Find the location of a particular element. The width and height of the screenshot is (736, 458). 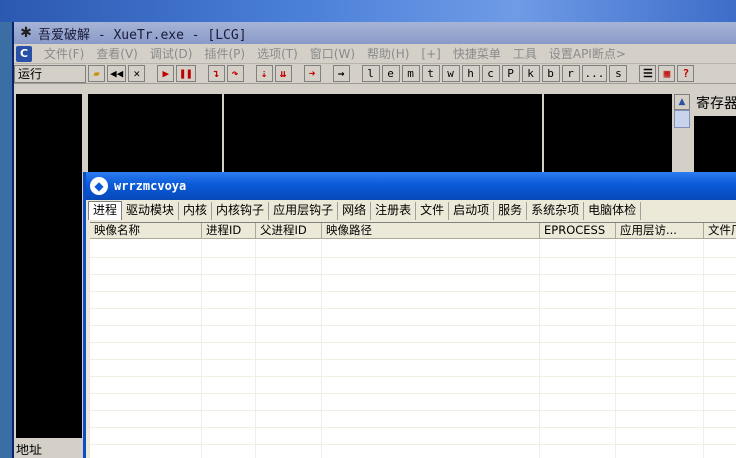

menu-file: 文件(F) is located at coordinates (64, 53).